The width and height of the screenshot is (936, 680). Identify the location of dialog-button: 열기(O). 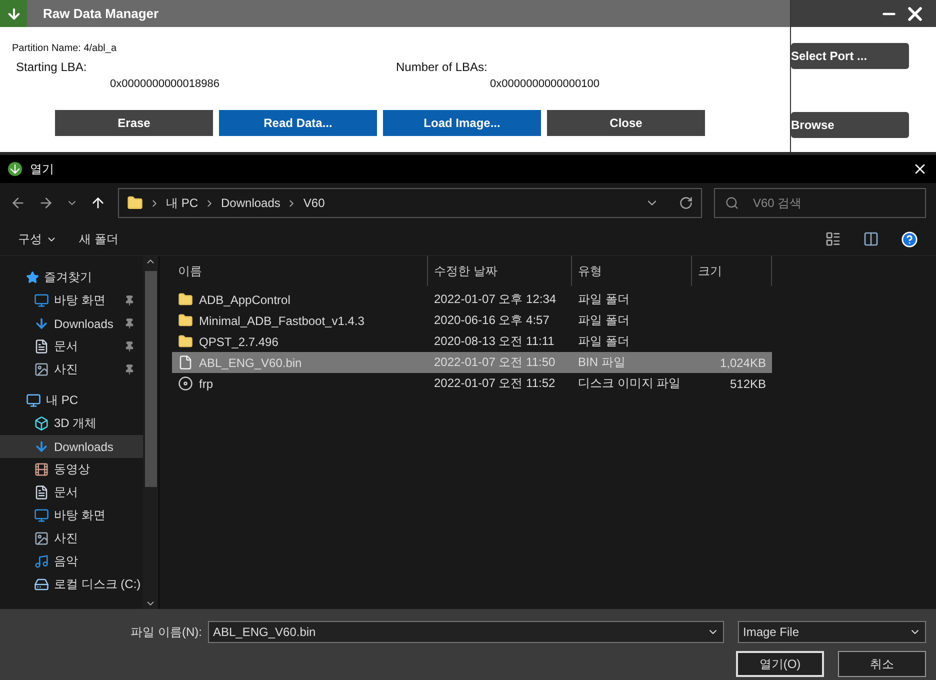
(780, 664).